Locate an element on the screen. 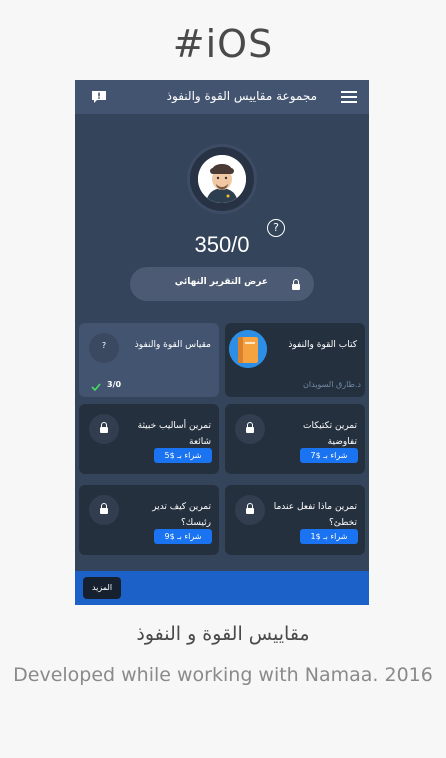 Image resolution: width=446 pixels, height=758 pixels. card-title: كتاب القوة والنفوذ is located at coordinates (322, 345).